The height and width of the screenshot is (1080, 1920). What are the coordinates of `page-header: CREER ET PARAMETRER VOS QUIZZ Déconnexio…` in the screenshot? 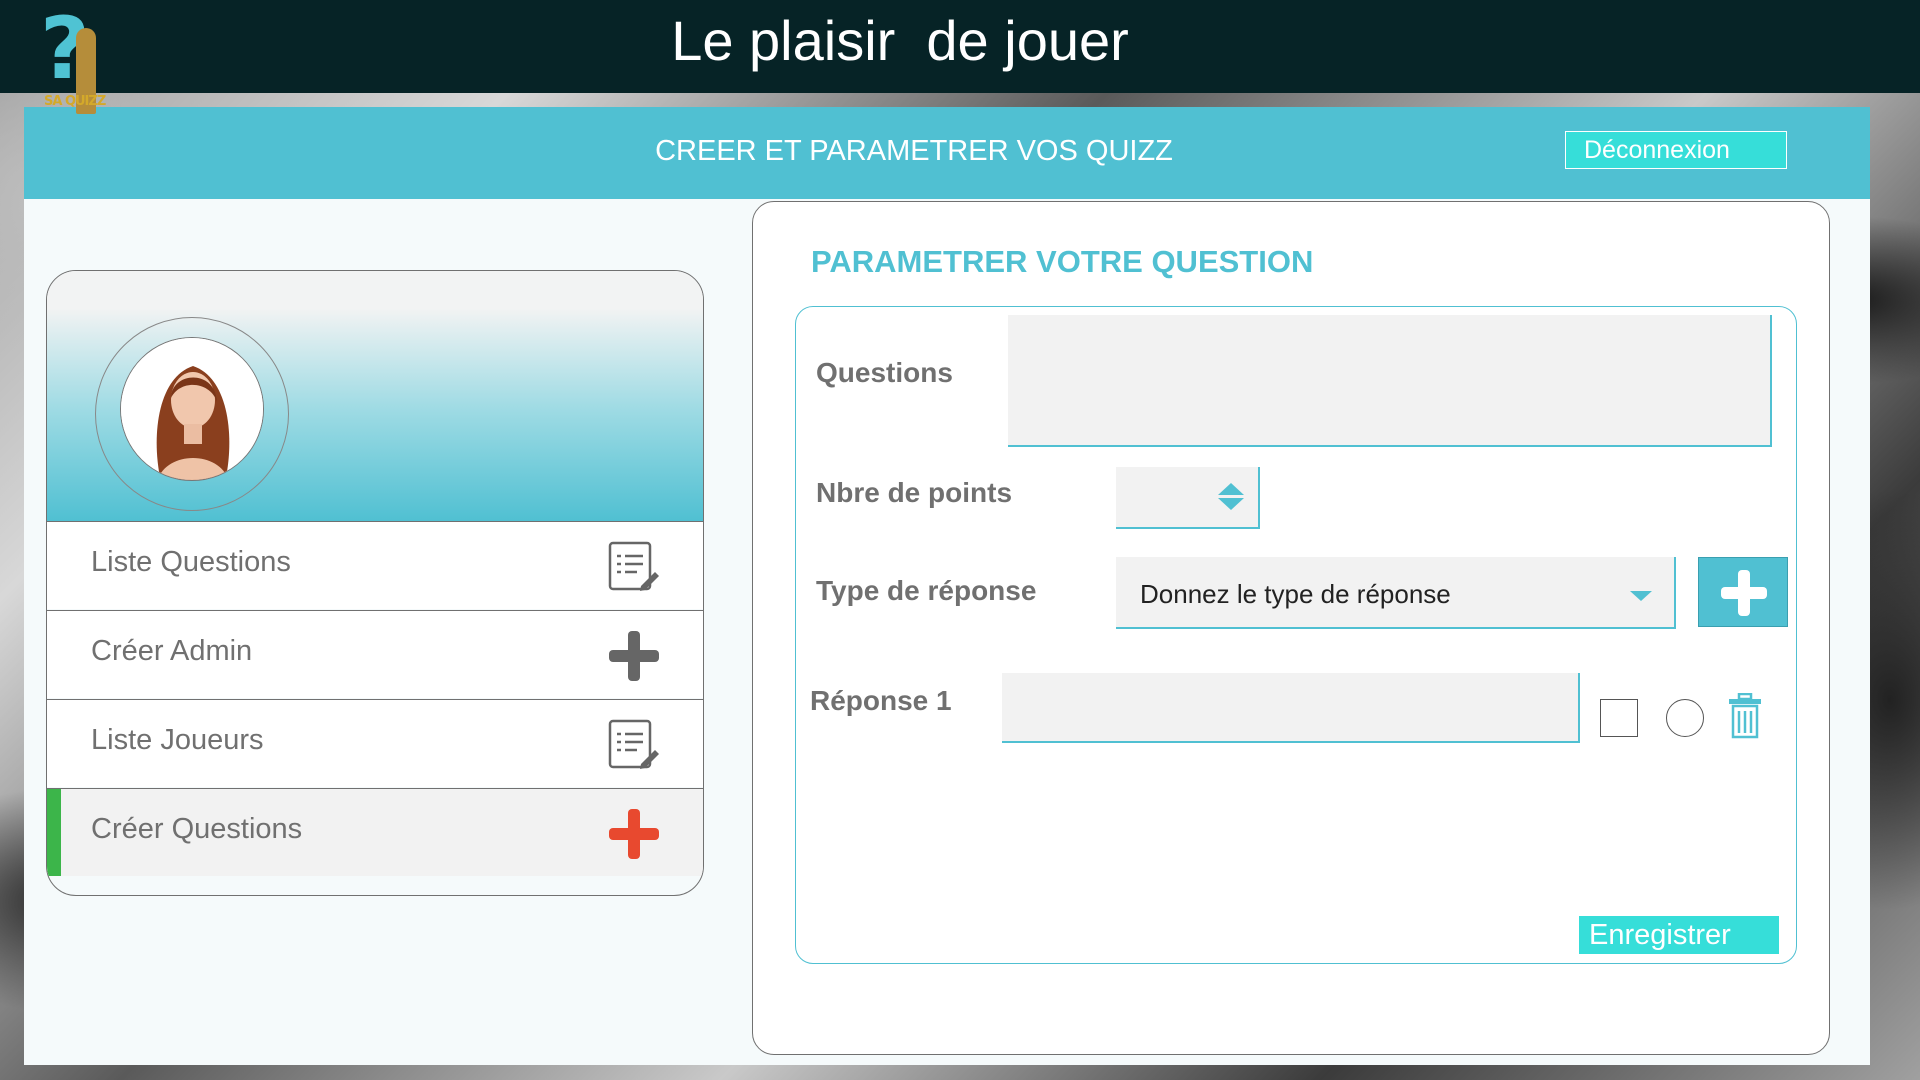 It's located at (947, 153).